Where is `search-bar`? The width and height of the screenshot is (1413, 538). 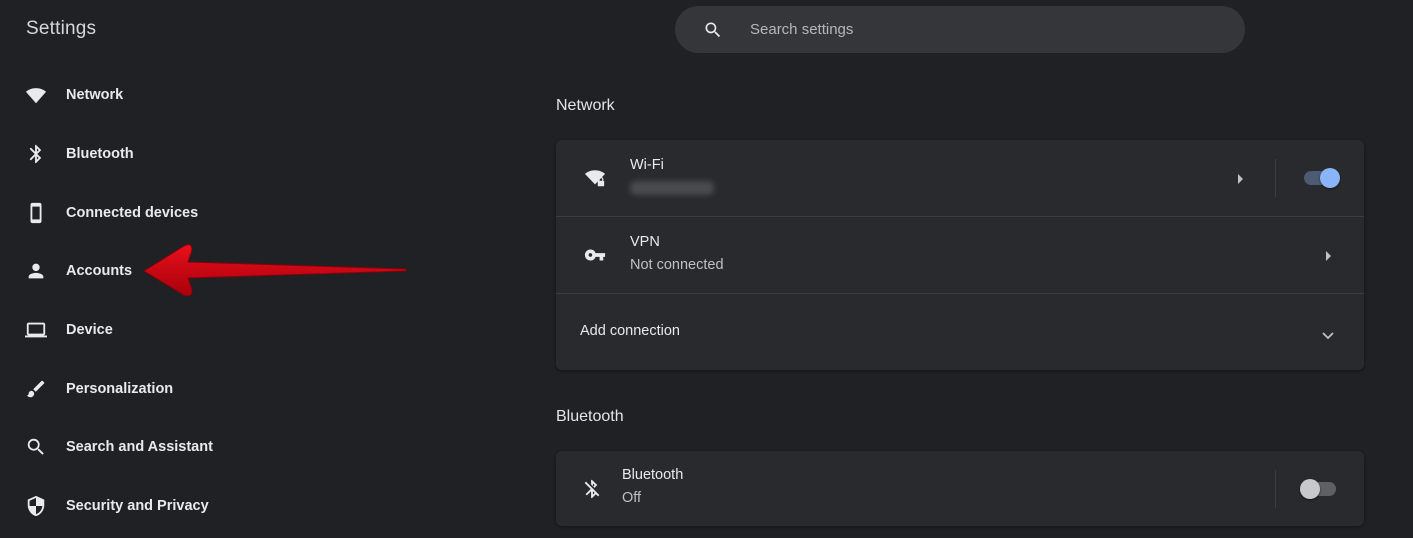
search-bar is located at coordinates (960, 29).